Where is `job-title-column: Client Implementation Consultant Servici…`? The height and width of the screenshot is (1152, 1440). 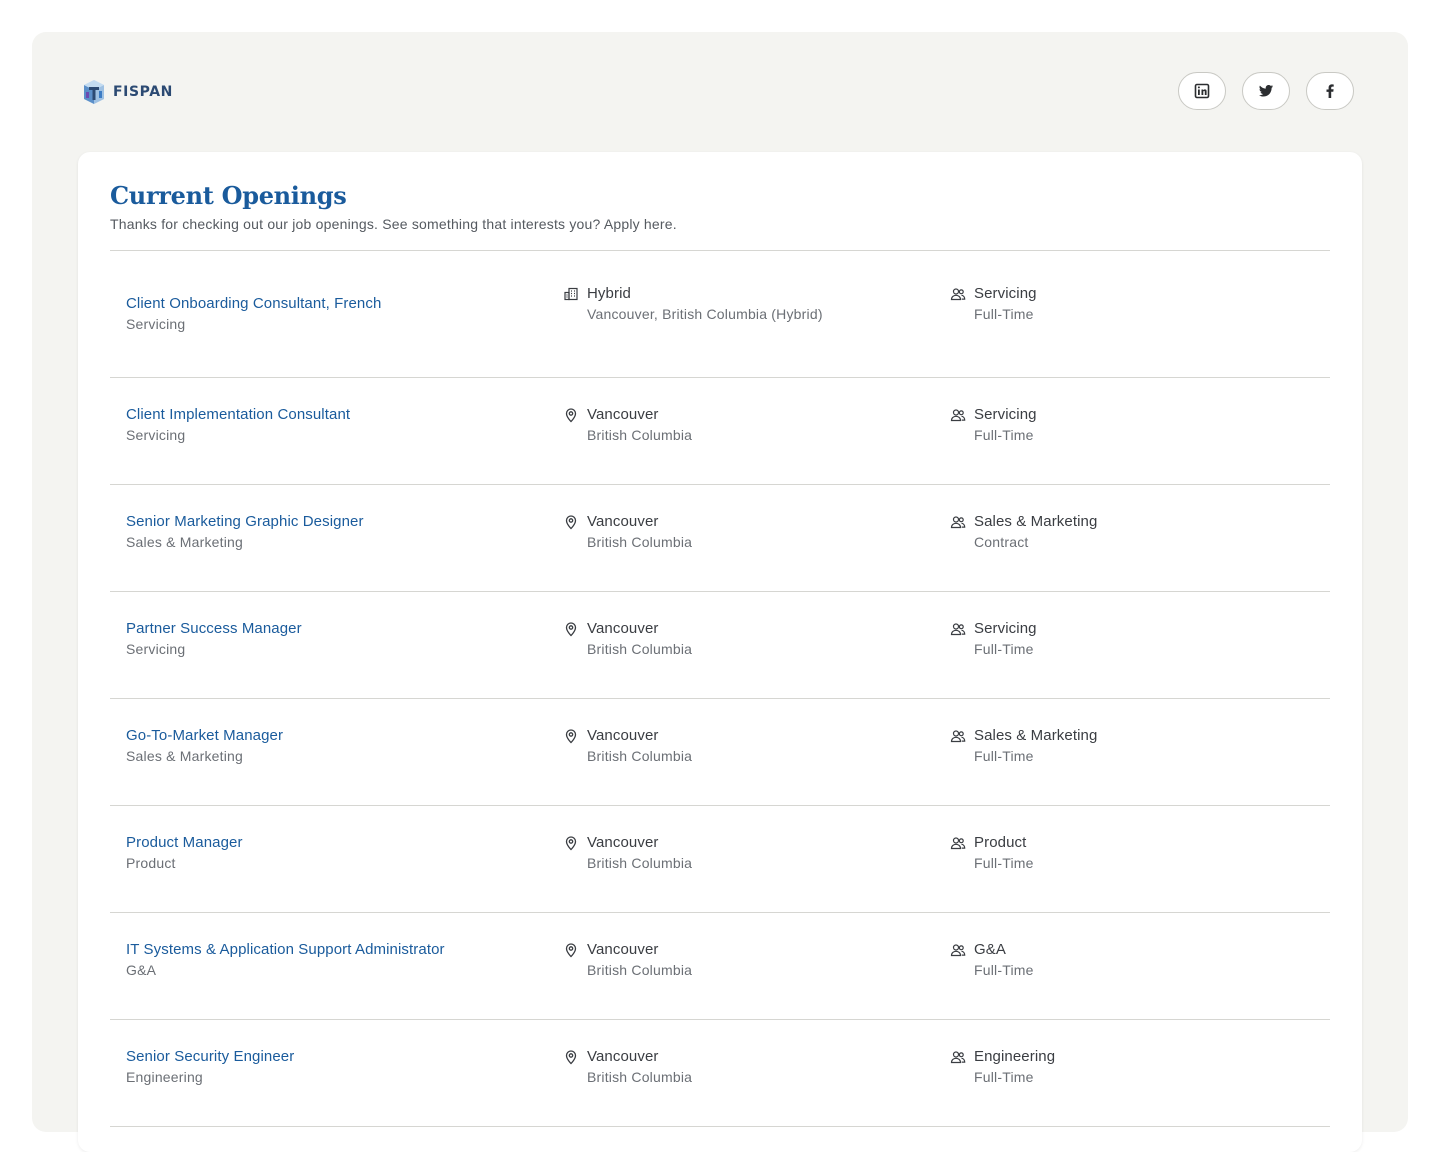 job-title-column: Client Implementation Consultant Servici… is located at coordinates (238, 424).